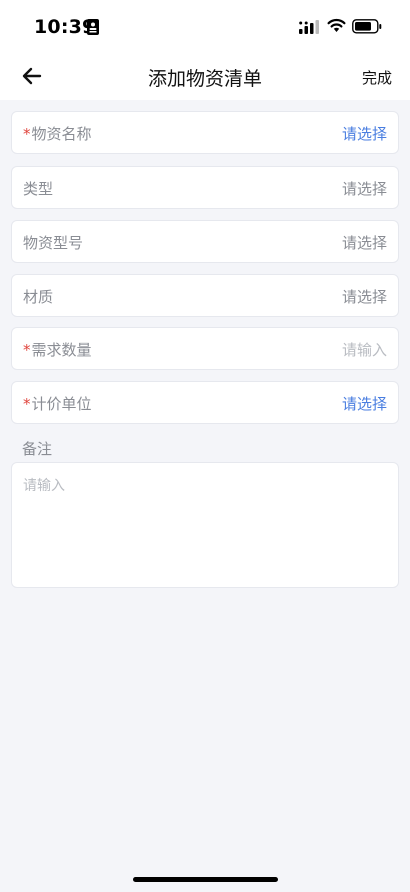 The height and width of the screenshot is (892, 410). Describe the element at coordinates (205, 402) in the screenshot. I see `field-pricing-unit: *计价单位 请选择` at that location.